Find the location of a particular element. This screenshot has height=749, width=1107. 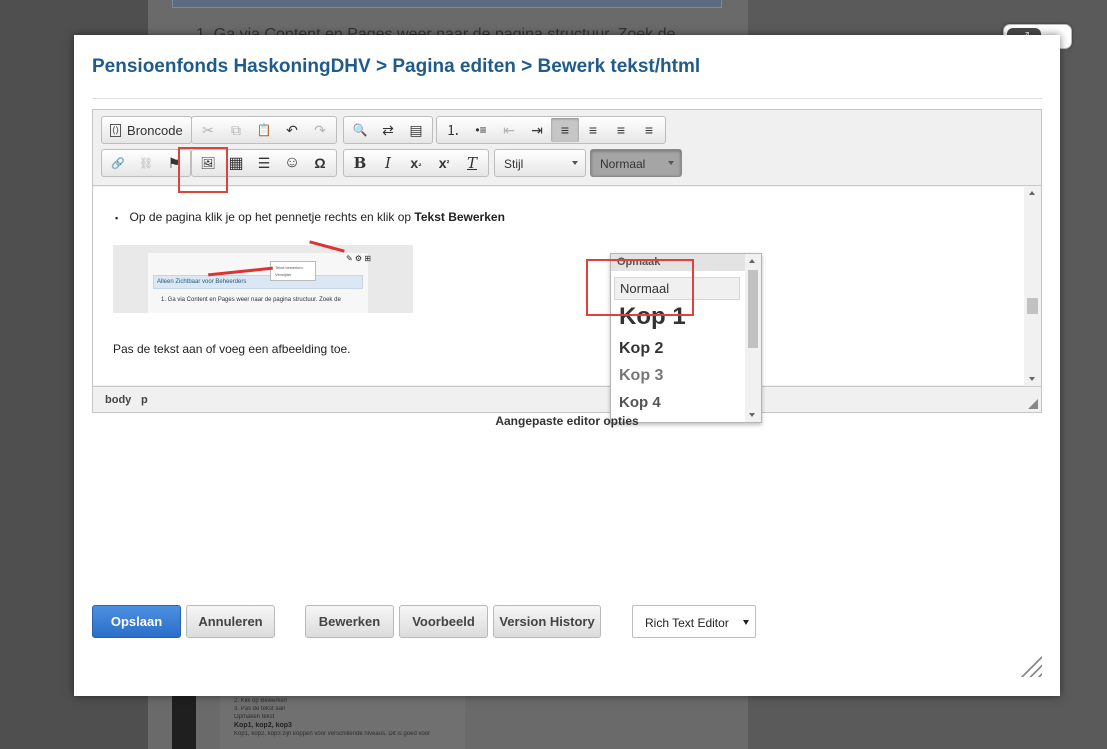

title-divider is located at coordinates (567, 98).